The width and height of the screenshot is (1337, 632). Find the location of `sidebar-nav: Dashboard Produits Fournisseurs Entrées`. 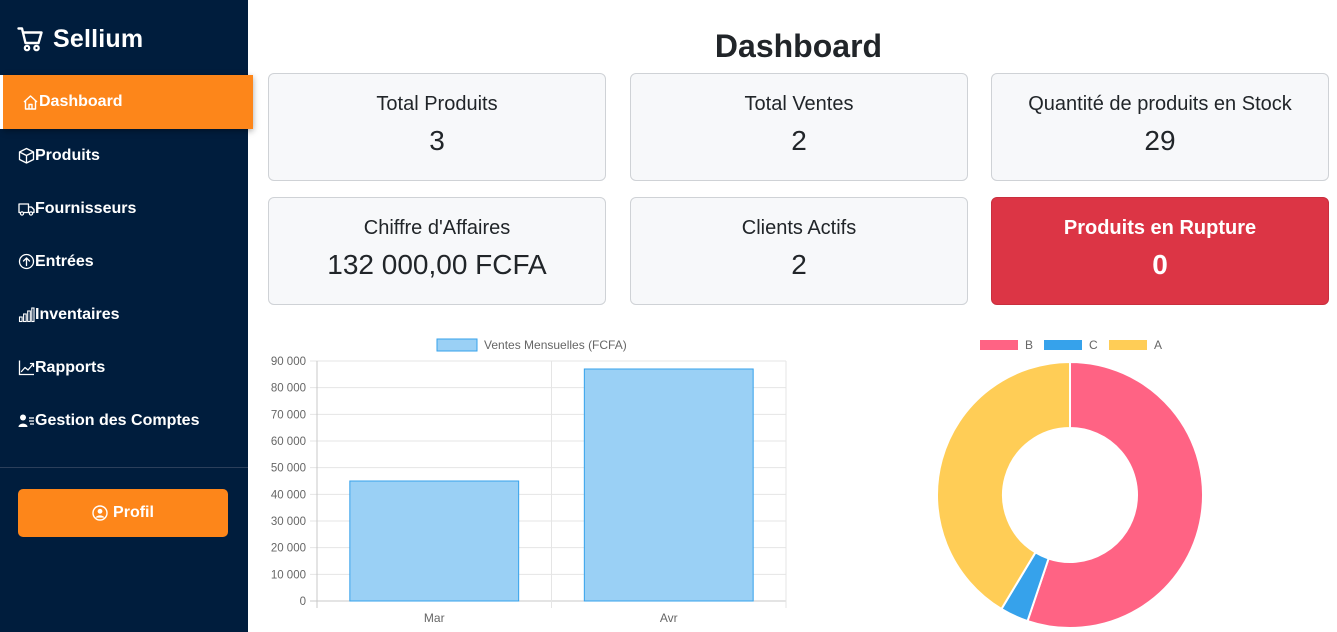

sidebar-nav: Dashboard Produits Fournisseurs Entrées is located at coordinates (126, 261).